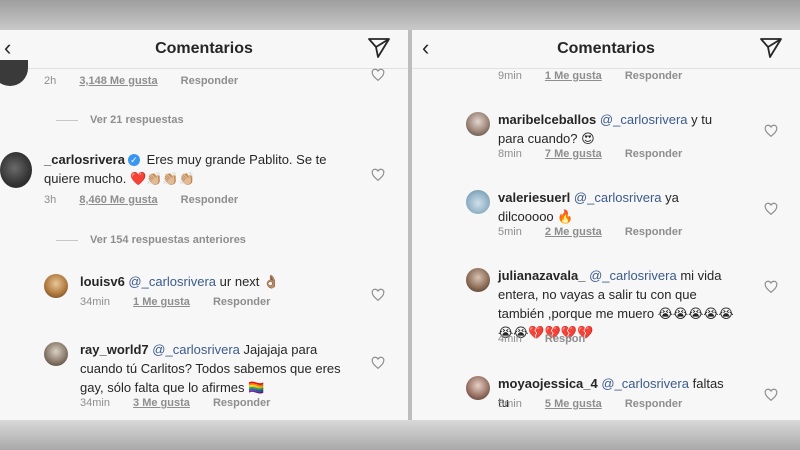  I want to click on likes-link: 3,148 Me gusta, so click(118, 81).